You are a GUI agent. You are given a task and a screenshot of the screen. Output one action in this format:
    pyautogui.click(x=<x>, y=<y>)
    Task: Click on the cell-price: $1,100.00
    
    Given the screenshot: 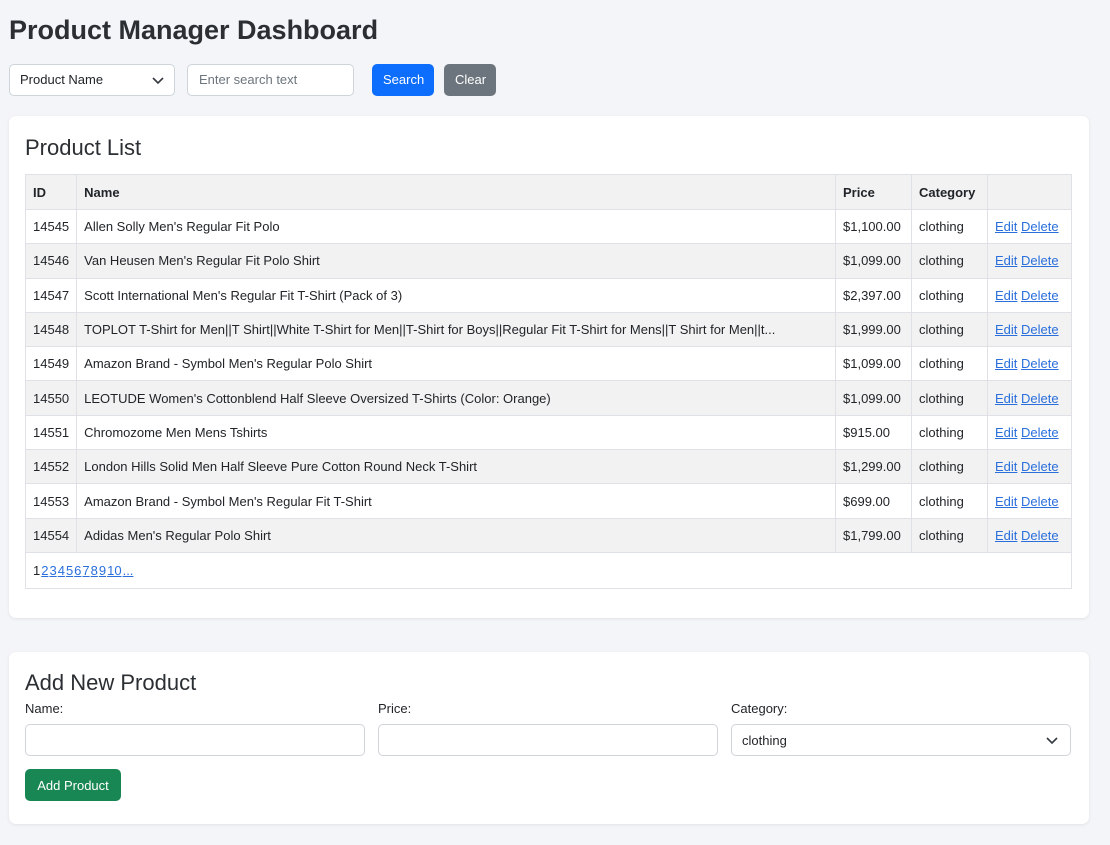 What is the action you would take?
    pyautogui.click(x=873, y=226)
    